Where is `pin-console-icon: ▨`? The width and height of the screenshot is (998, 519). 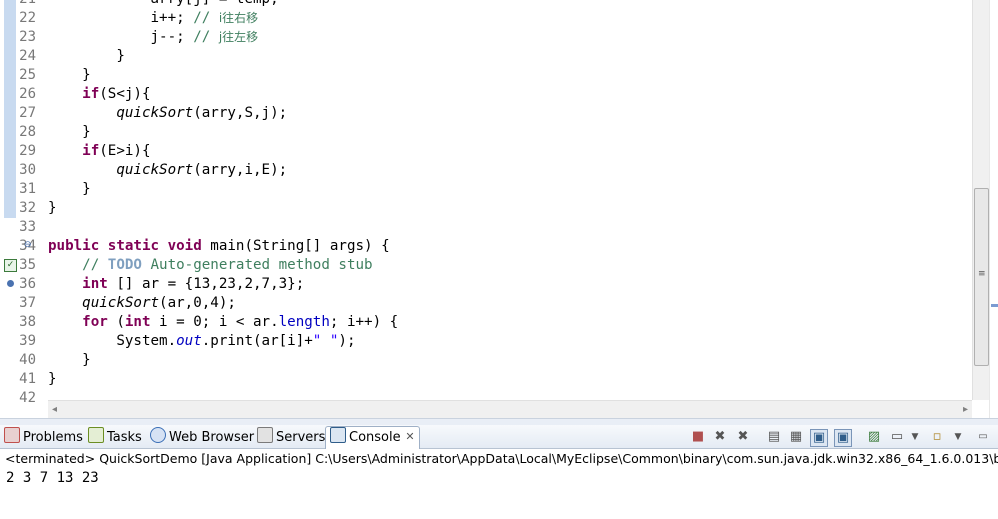 pin-console-icon: ▨ is located at coordinates (874, 437).